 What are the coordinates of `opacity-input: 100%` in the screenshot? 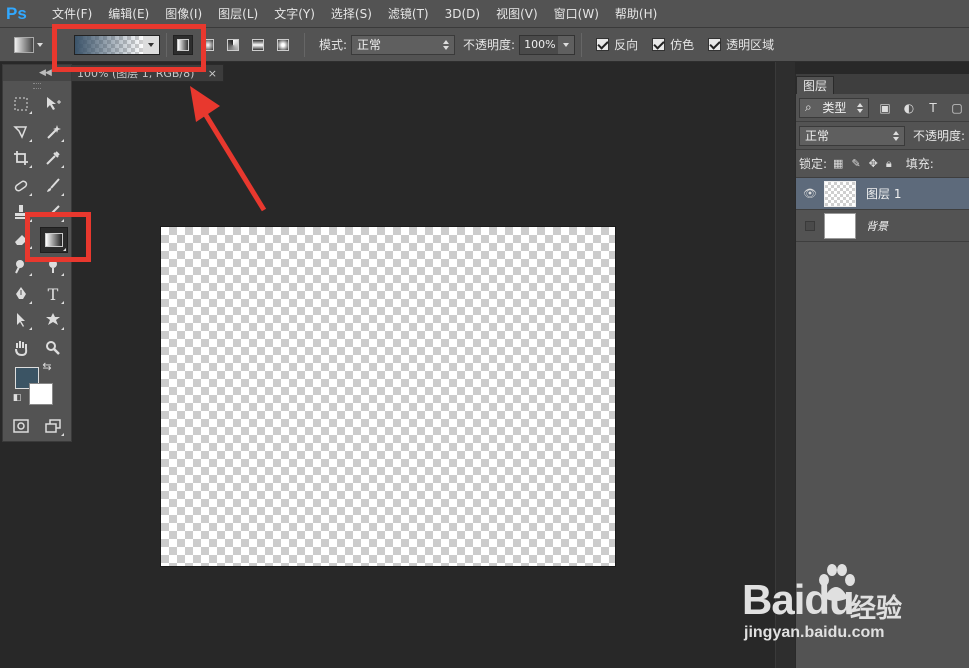 It's located at (547, 44).